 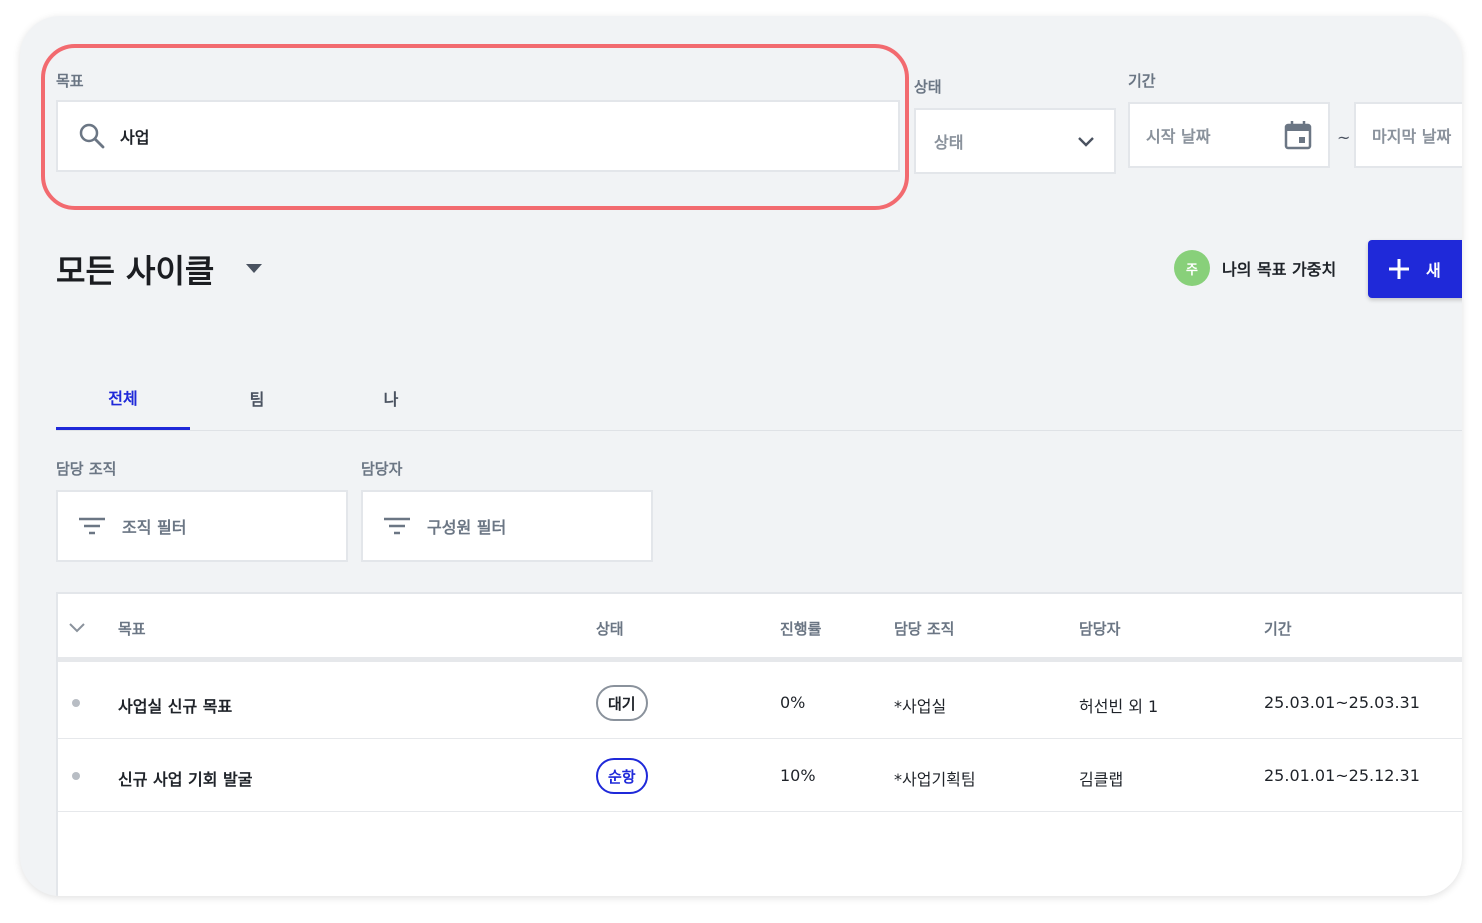 What do you see at coordinates (793, 702) in the screenshot?
I see `progress-value: 0%` at bounding box center [793, 702].